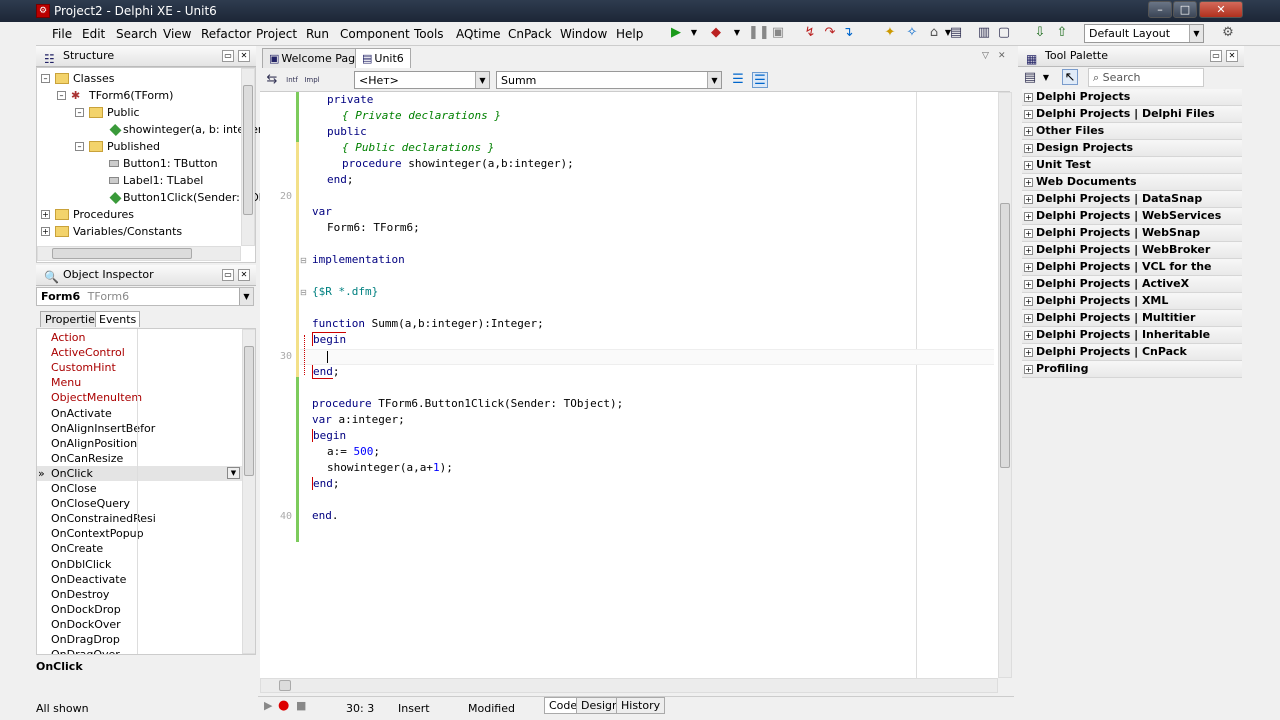 The width and height of the screenshot is (1280, 720). What do you see at coordinates (1132, 301) in the screenshot?
I see `palette-category: + Delphi Projects | XML` at bounding box center [1132, 301].